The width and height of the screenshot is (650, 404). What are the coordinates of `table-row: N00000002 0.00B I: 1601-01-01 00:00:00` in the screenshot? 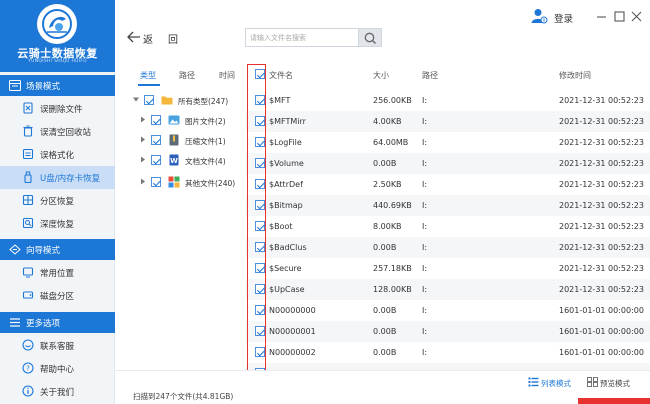 It's located at (448, 352).